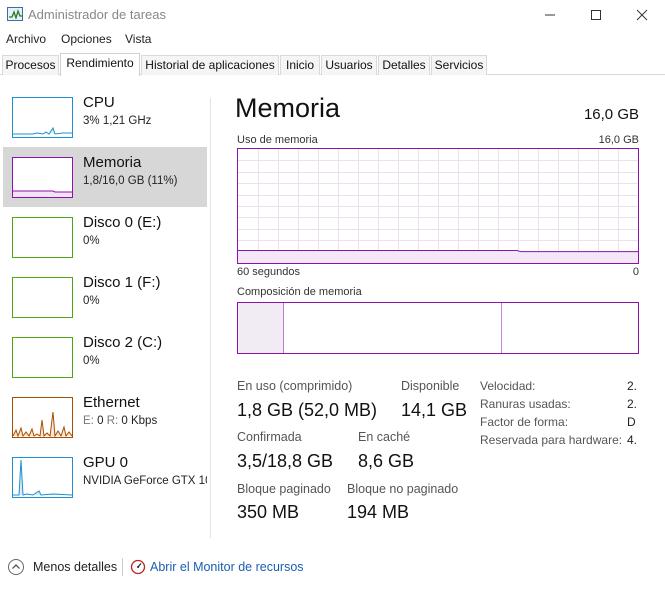  I want to click on menu-vista: Vista, so click(138, 39).